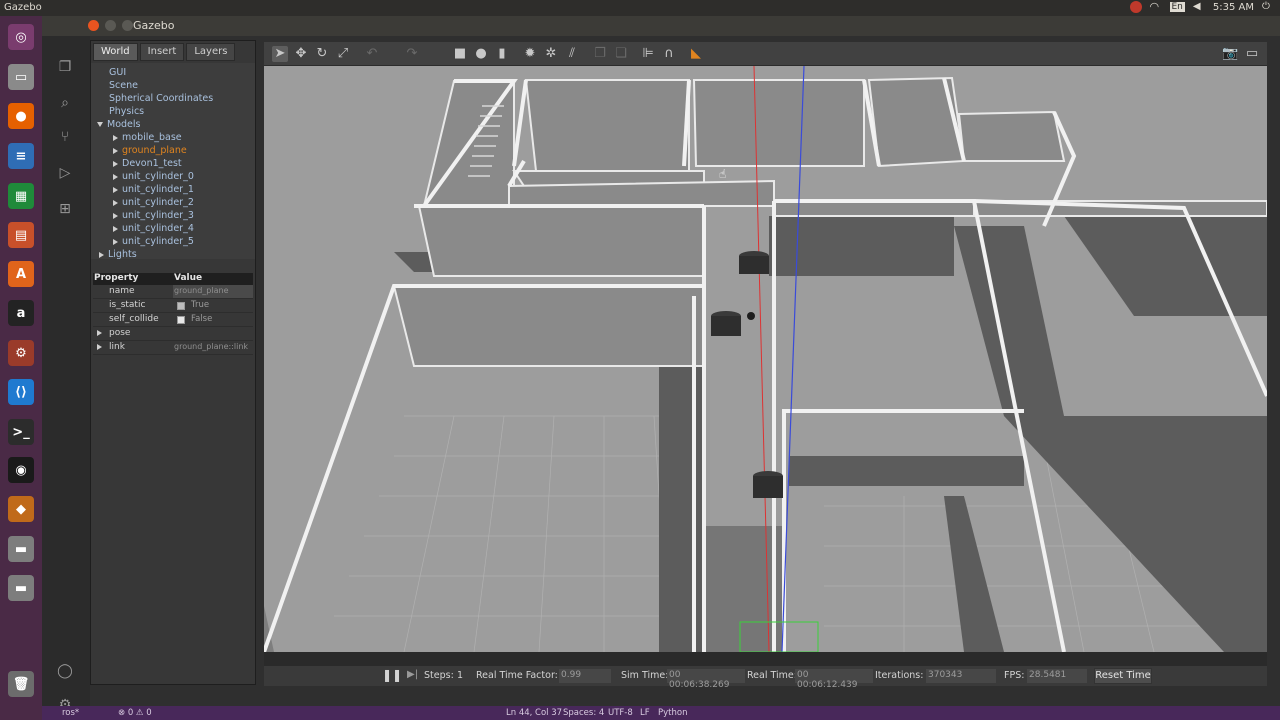 The image size is (1280, 720). What do you see at coordinates (572, 54) in the screenshot?
I see `directional-light-icon: ⫽` at bounding box center [572, 54].